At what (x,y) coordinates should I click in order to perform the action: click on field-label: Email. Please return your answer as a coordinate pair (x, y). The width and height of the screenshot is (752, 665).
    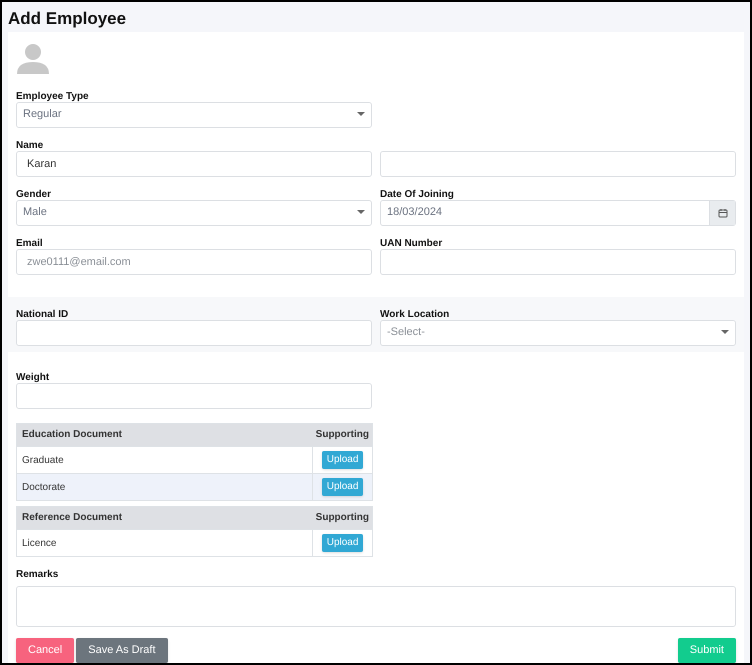
    Looking at the image, I should click on (29, 243).